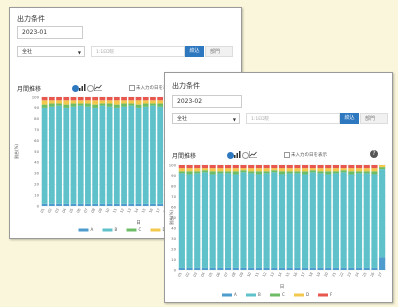 The height and width of the screenshot is (307, 398). I want to click on y-tick-label: 80, so click(36, 118).